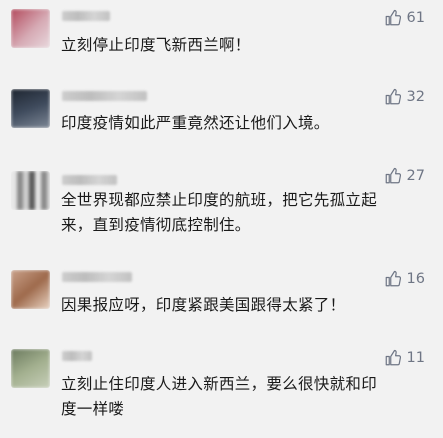 This screenshot has height=438, width=443. Describe the element at coordinates (404, 97) in the screenshot. I see `like-button: 32` at that location.